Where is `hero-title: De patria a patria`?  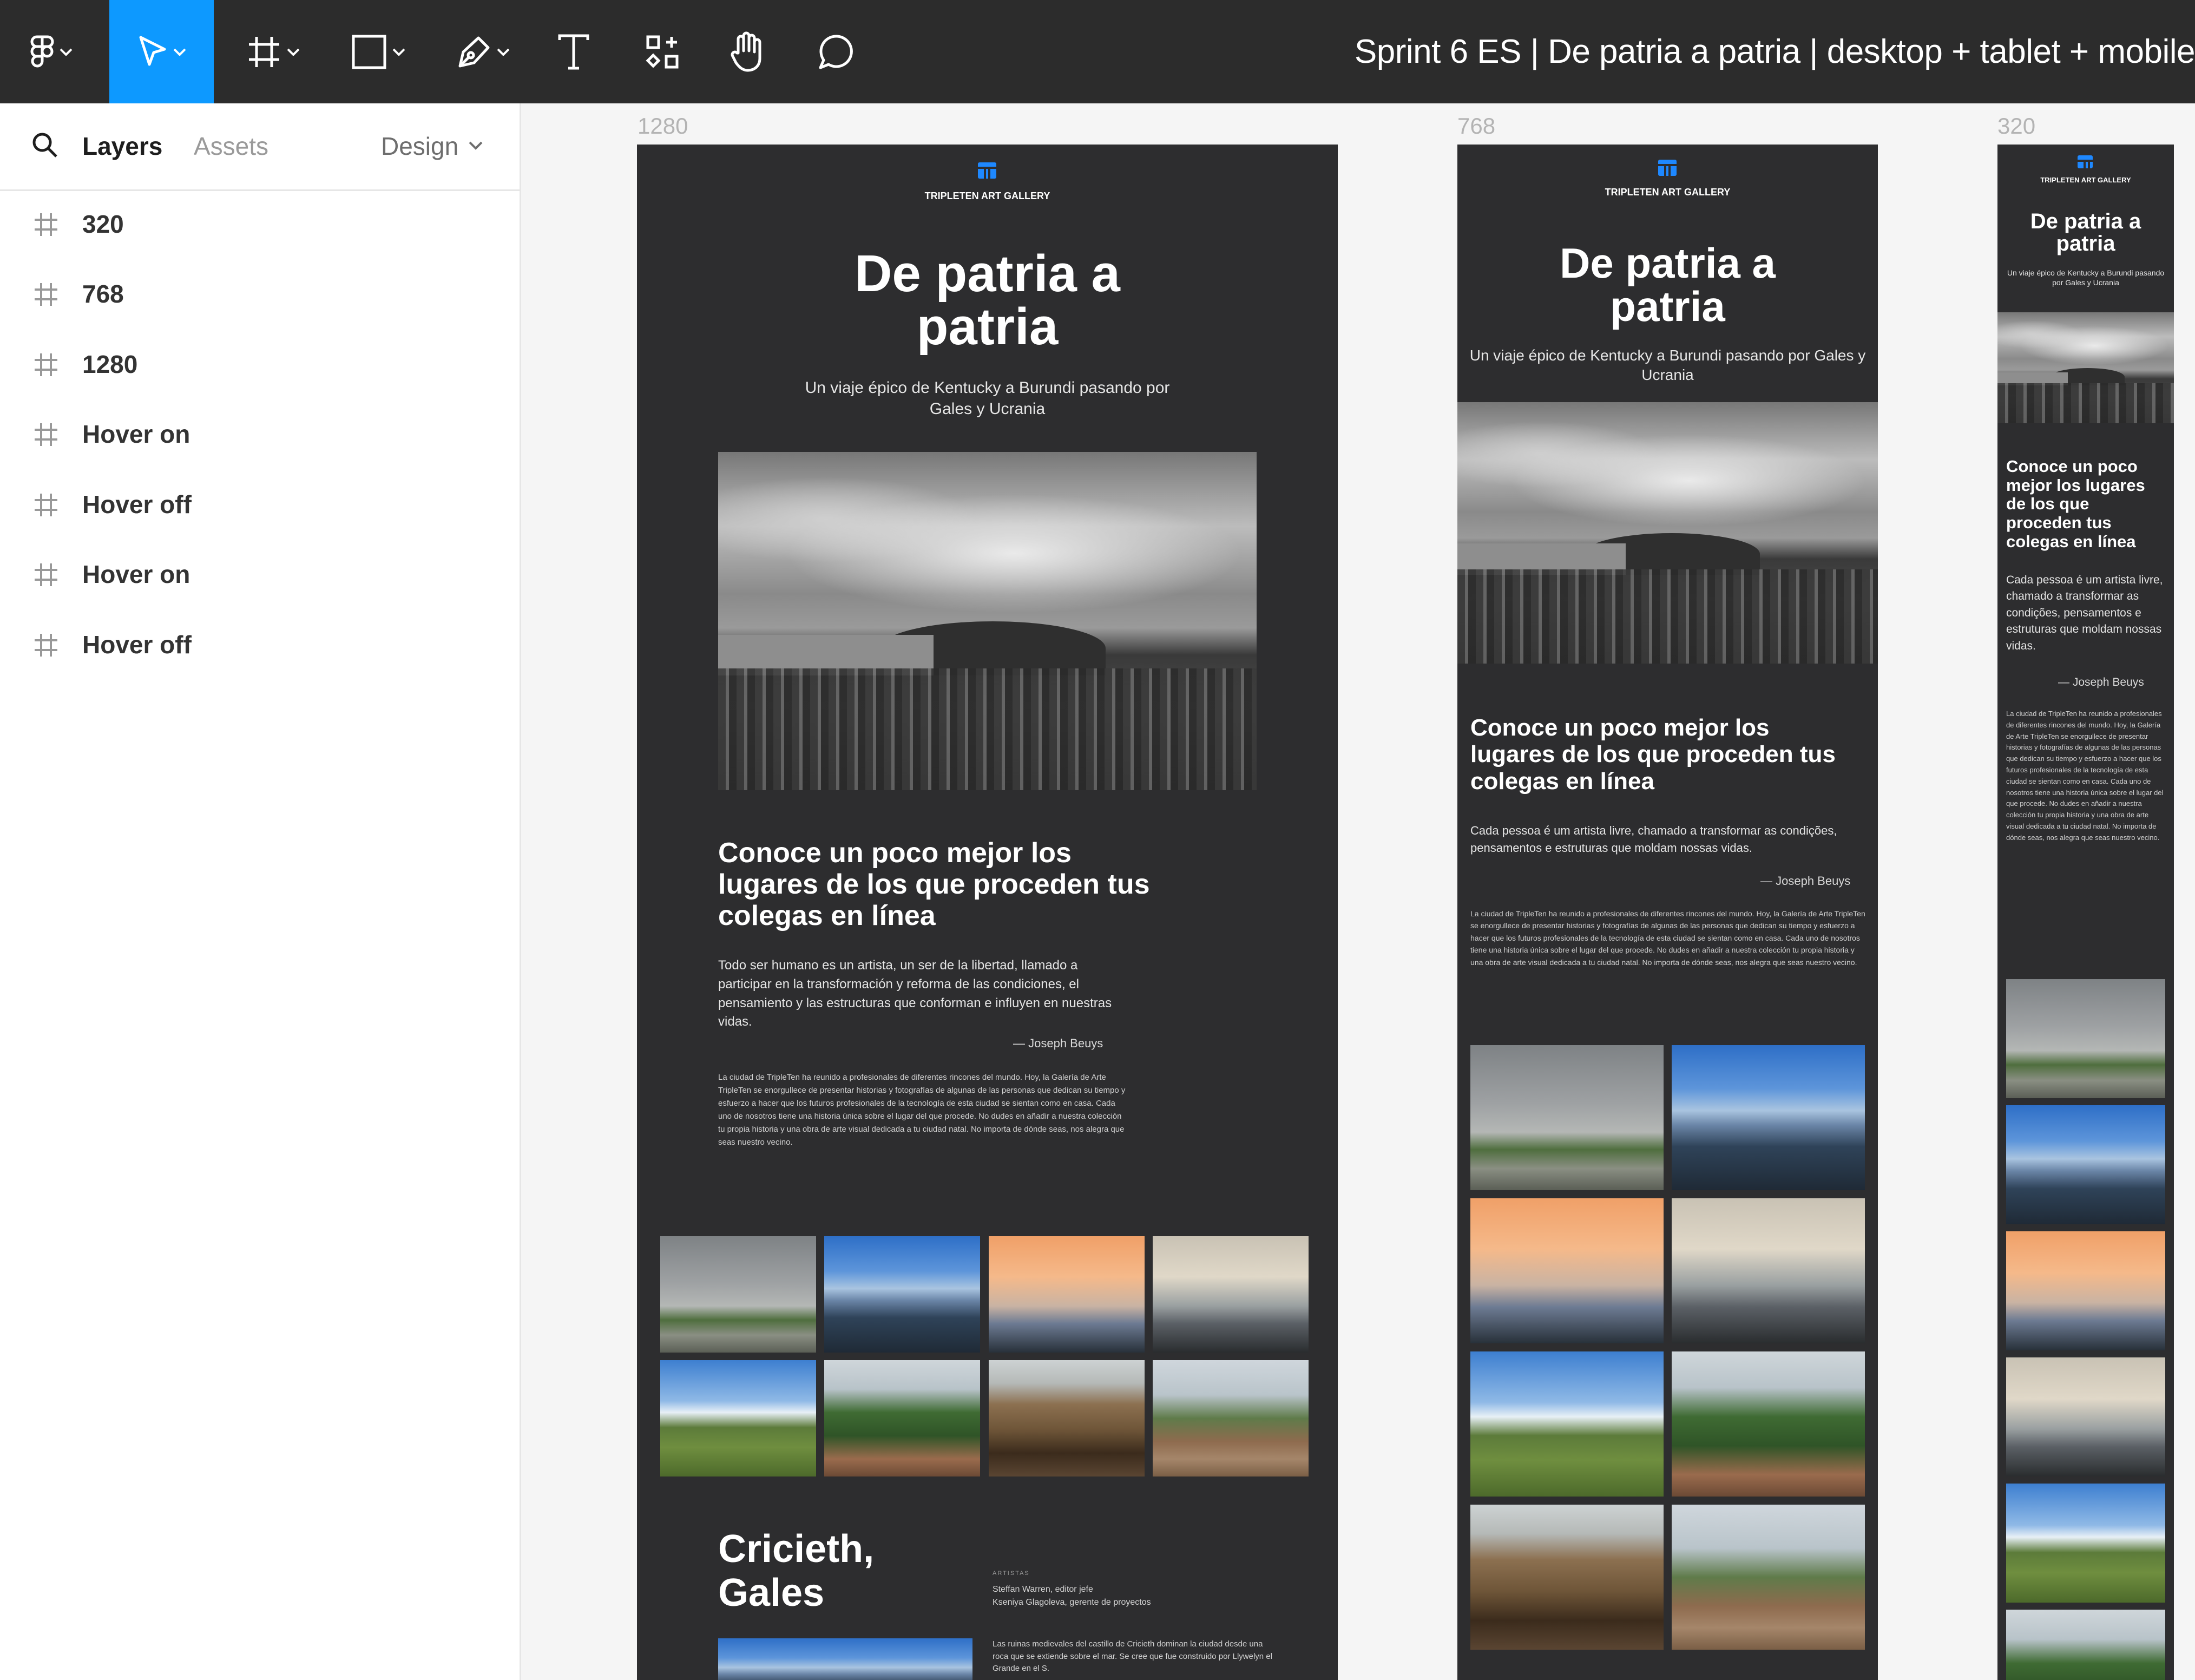 hero-title: De patria a patria is located at coordinates (2085, 232).